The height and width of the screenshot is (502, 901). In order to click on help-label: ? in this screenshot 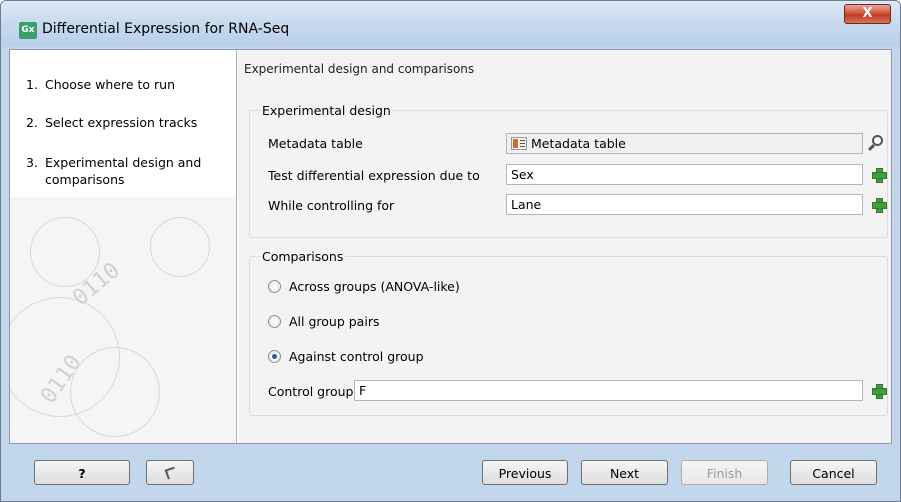, I will do `click(82, 473)`.